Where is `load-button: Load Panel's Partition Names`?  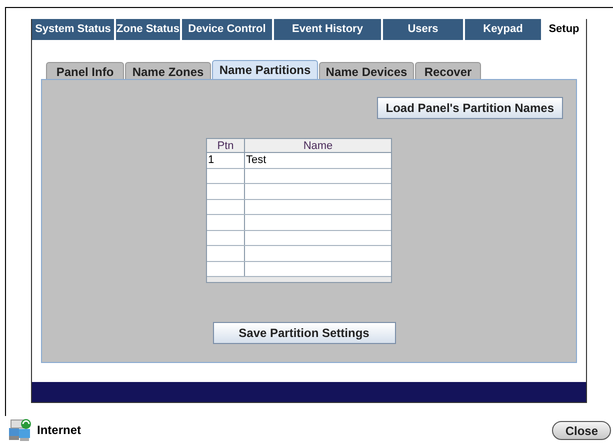 load-button: Load Panel's Partition Names is located at coordinates (469, 108).